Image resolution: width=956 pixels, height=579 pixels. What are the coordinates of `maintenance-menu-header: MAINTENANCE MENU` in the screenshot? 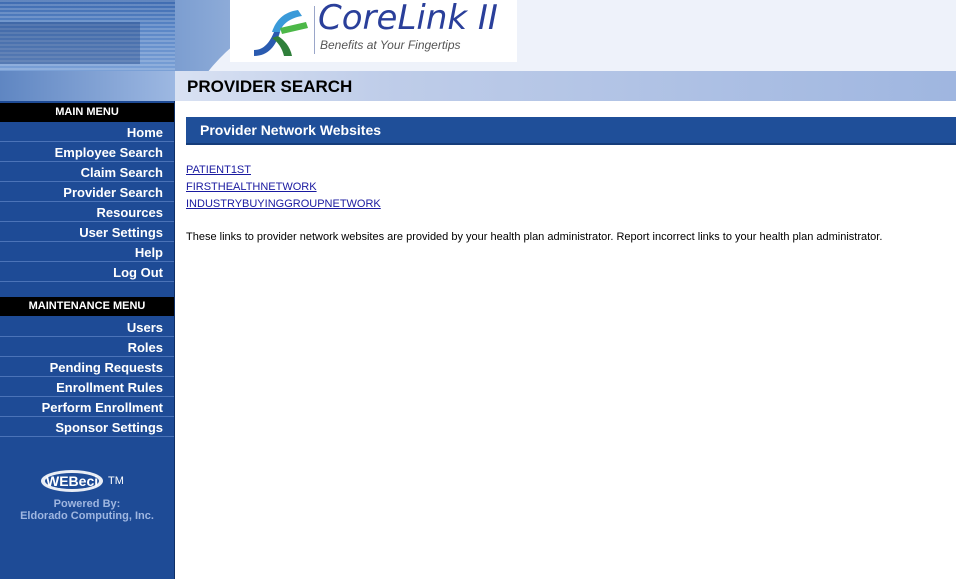 It's located at (87, 306).